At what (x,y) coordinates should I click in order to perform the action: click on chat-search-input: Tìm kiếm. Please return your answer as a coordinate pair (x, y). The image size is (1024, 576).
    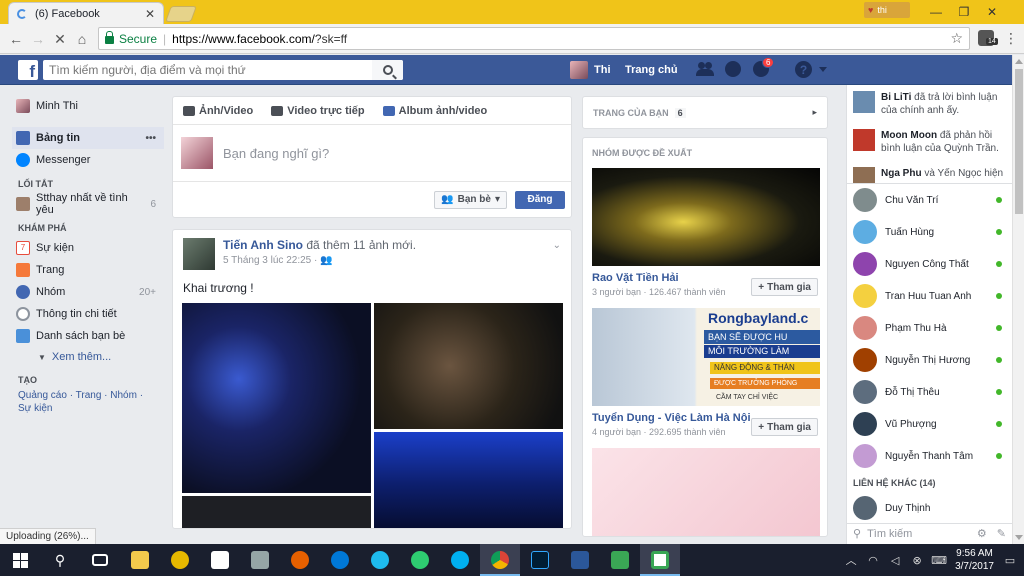
    Looking at the image, I should click on (889, 534).